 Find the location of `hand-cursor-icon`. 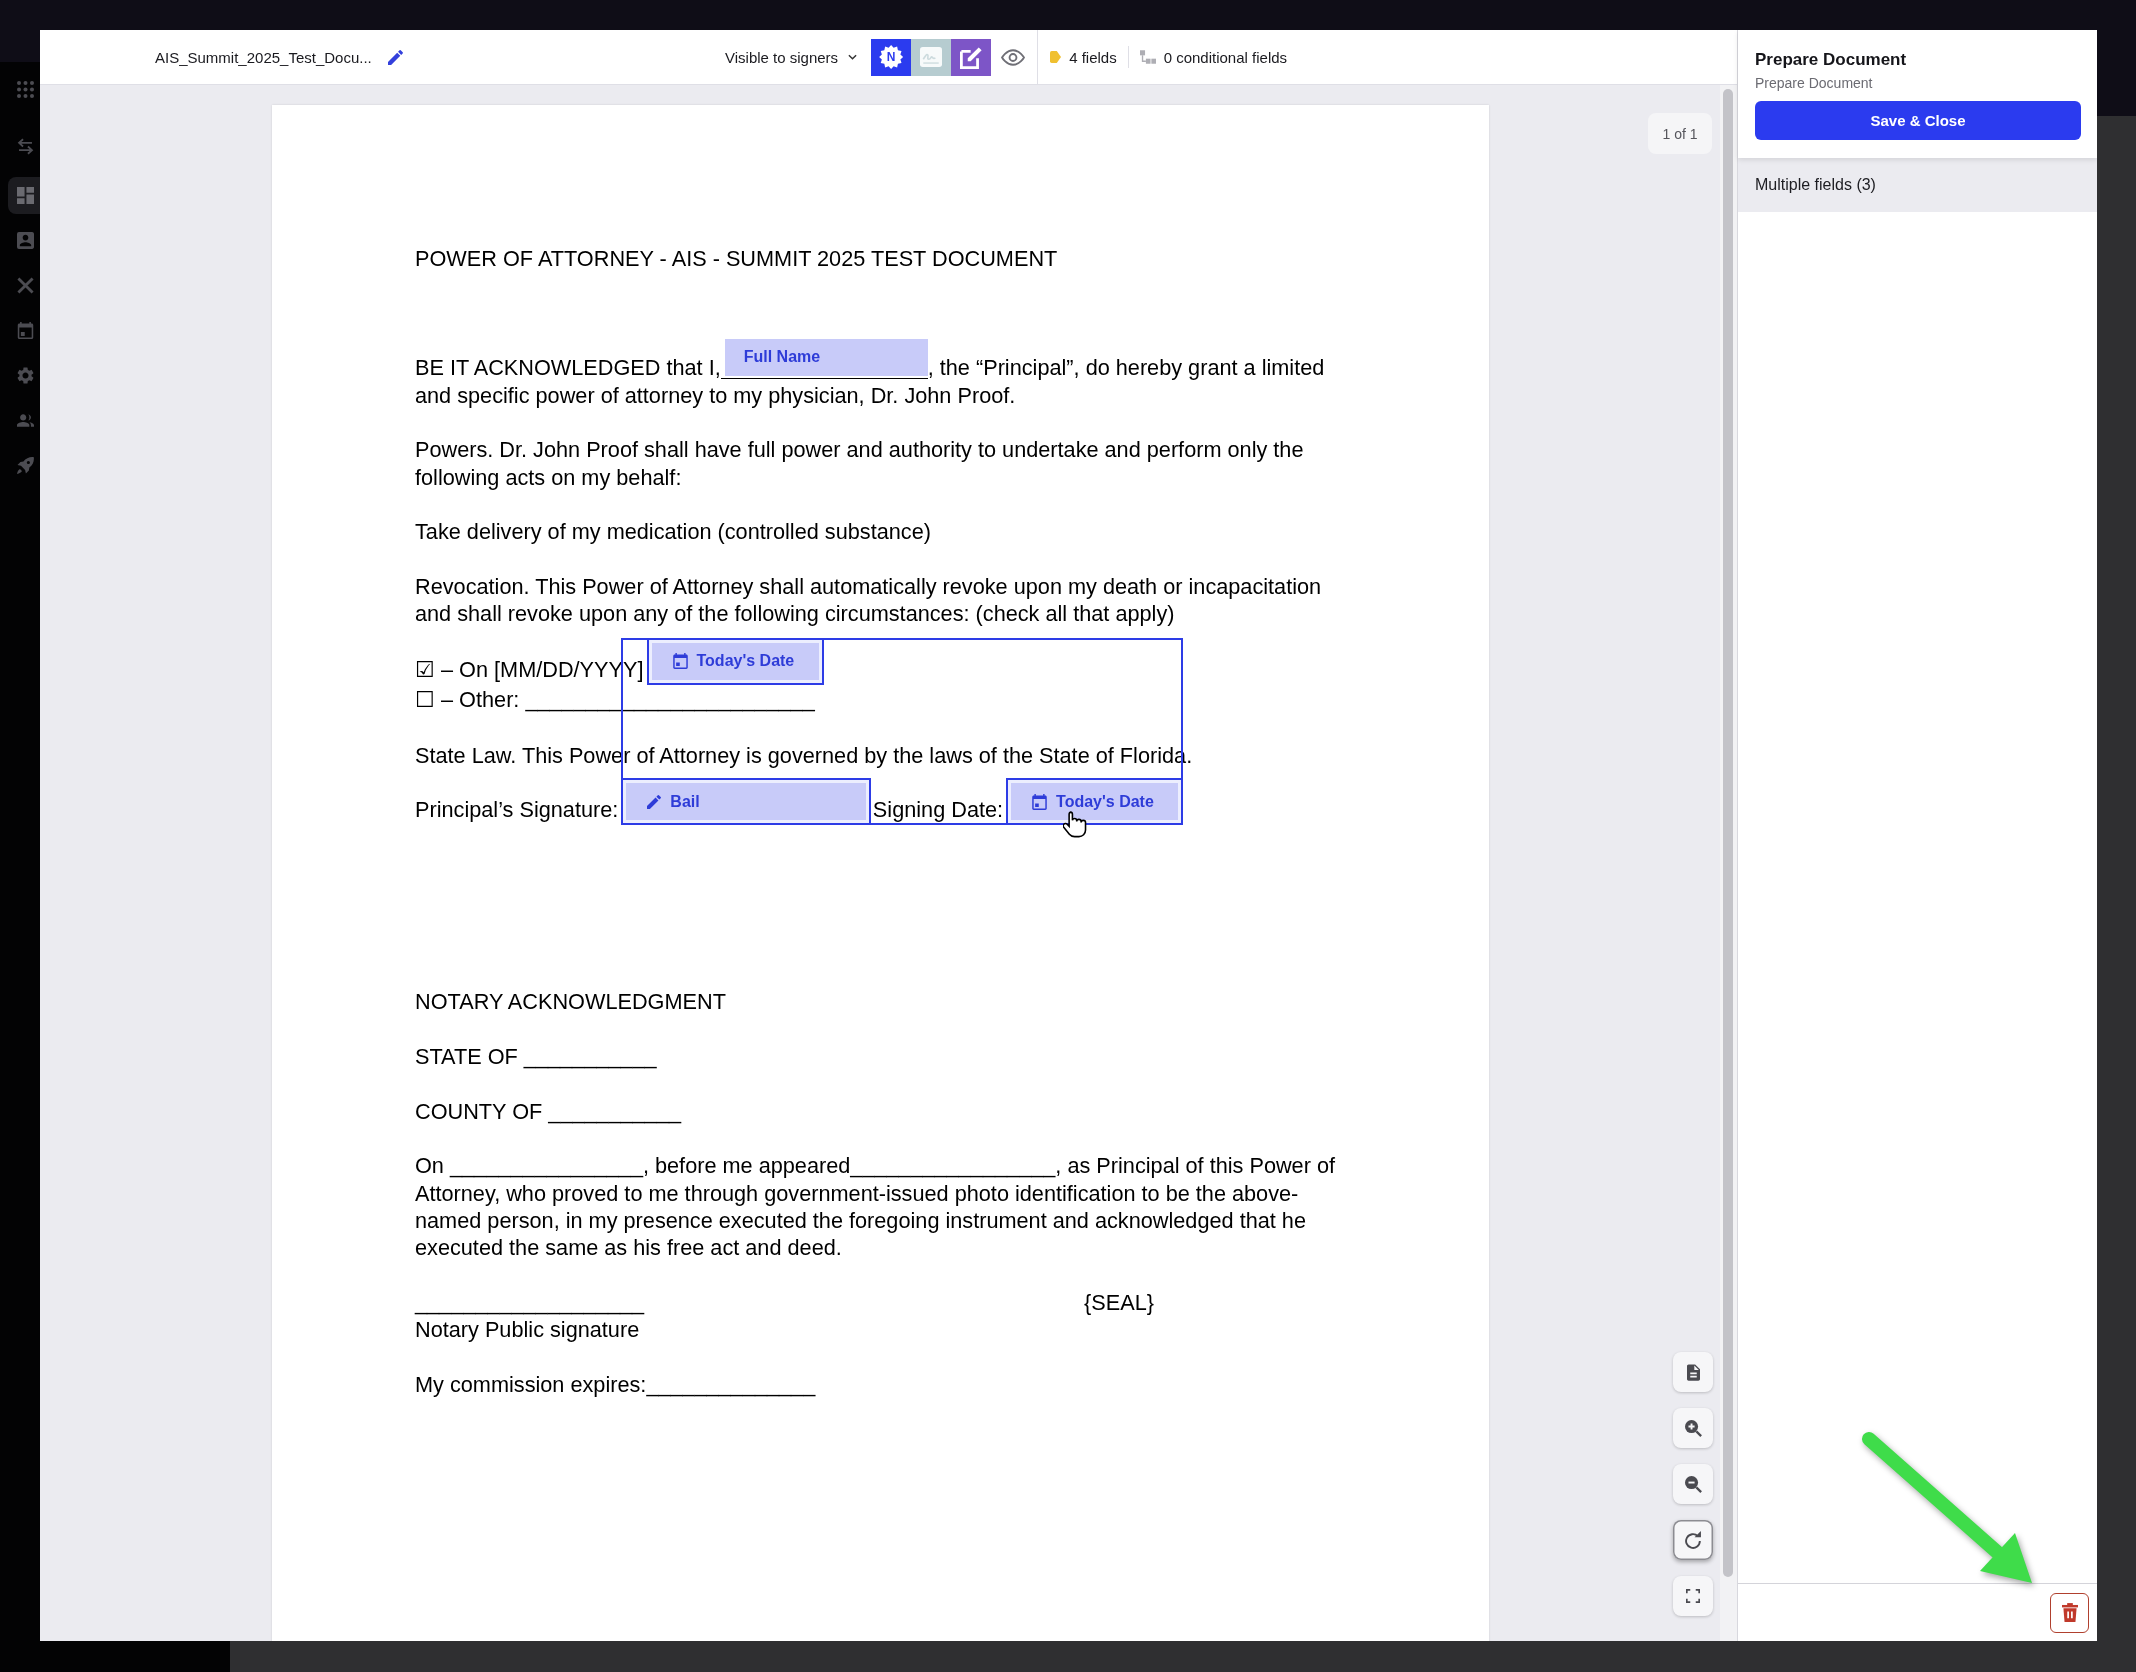

hand-cursor-icon is located at coordinates (1075, 825).